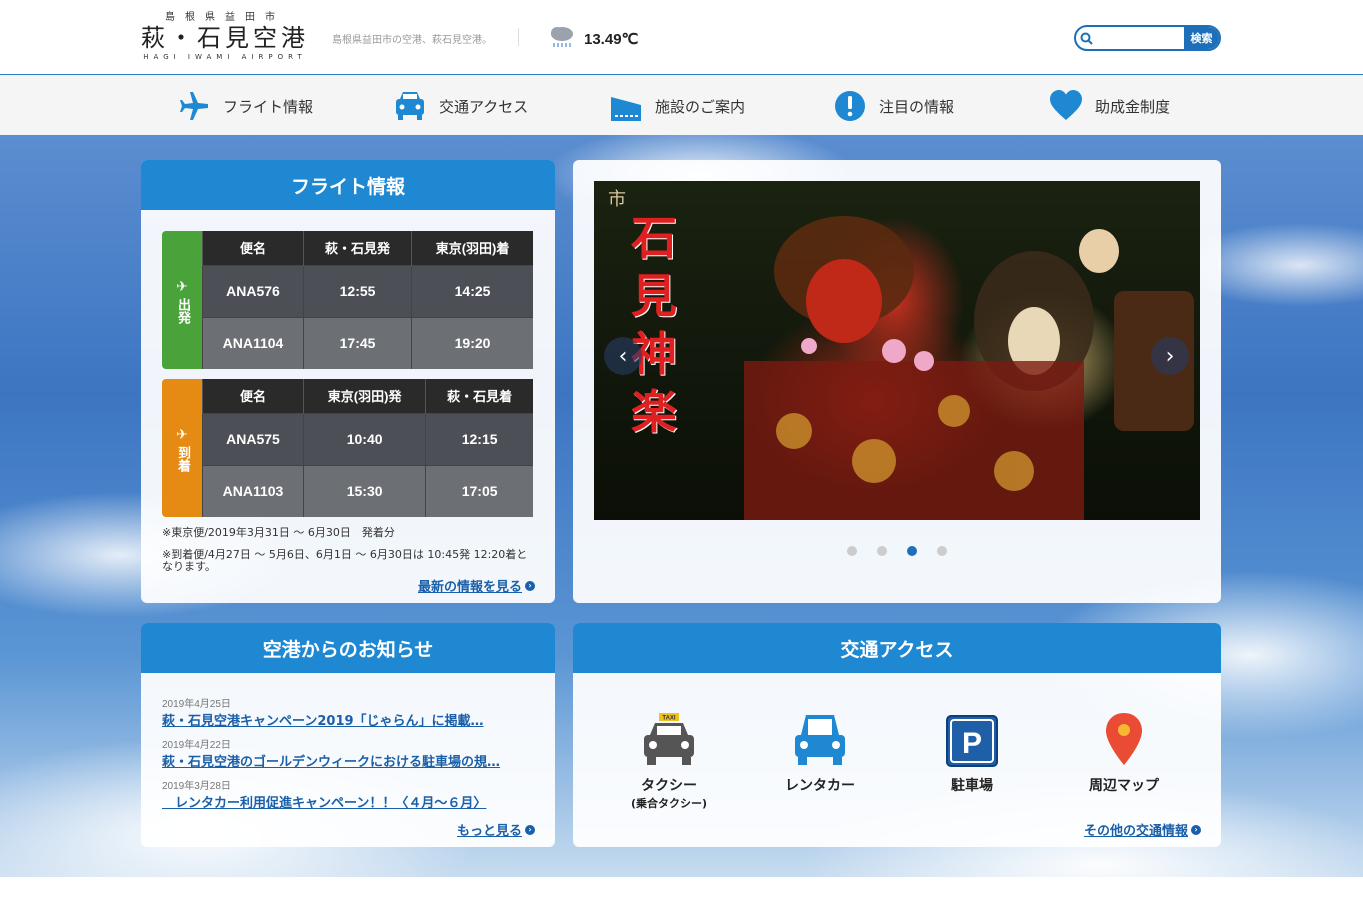 The width and height of the screenshot is (1363, 908). What do you see at coordinates (182, 459) in the screenshot?
I see `arrival-side-text: 到着` at bounding box center [182, 459].